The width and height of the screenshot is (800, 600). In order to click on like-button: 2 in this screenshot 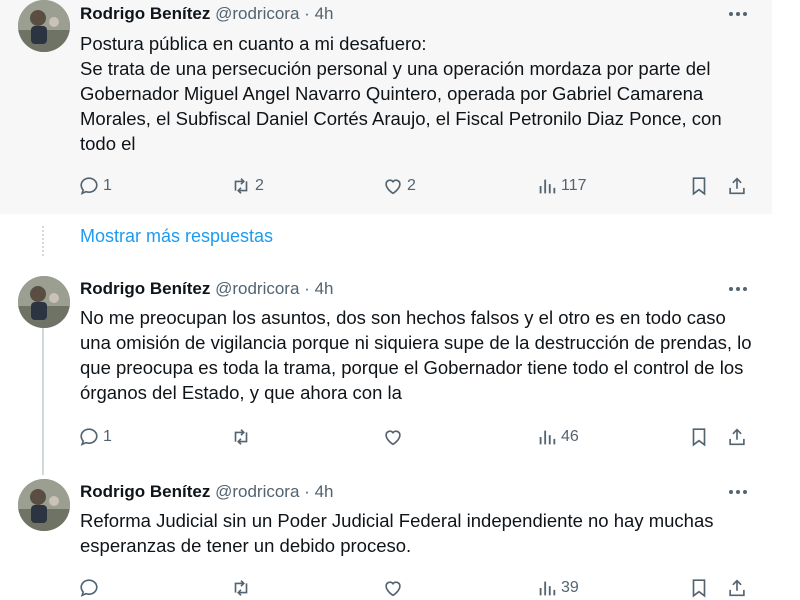, I will do `click(399, 186)`.